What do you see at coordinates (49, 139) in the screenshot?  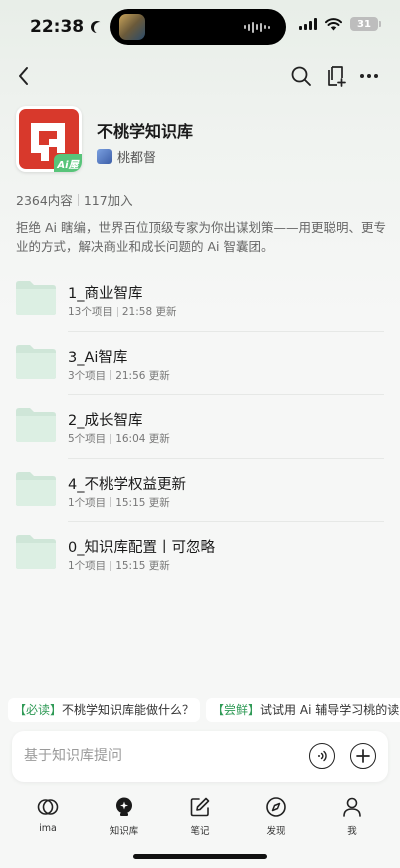 I see `knowledge-base-logo: Ai屋` at bounding box center [49, 139].